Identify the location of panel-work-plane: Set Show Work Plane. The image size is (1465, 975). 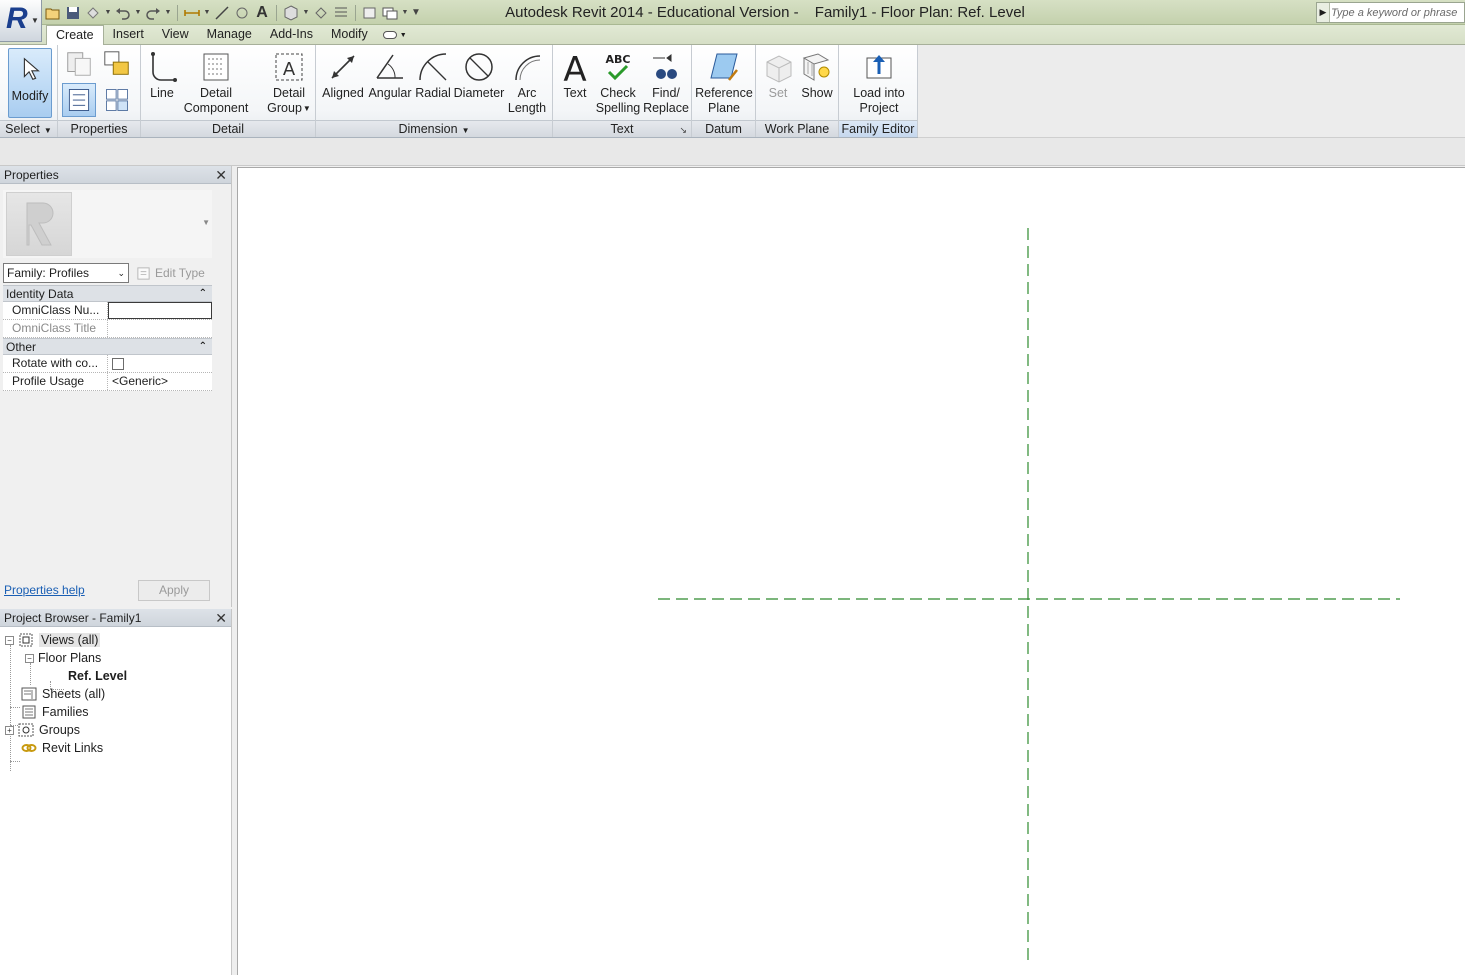
(797, 91).